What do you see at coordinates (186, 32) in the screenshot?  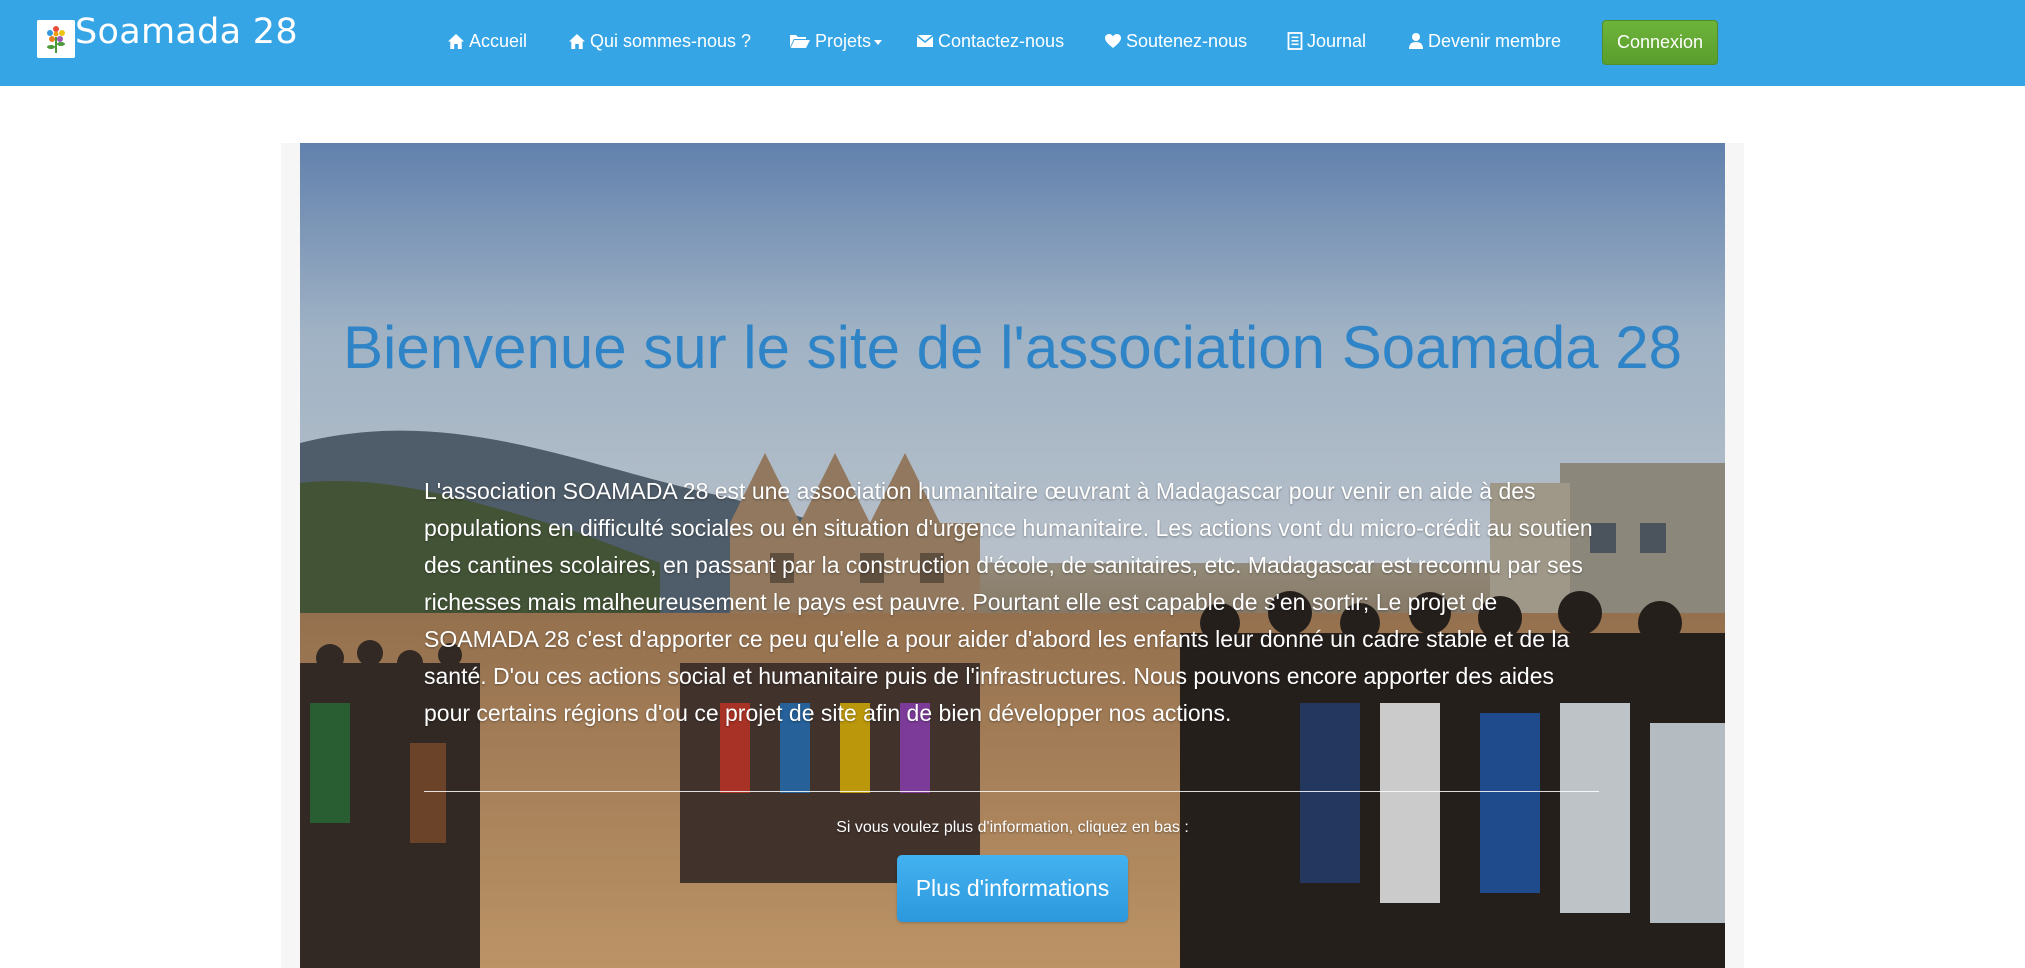 I see `brand-name: Soamada 28` at bounding box center [186, 32].